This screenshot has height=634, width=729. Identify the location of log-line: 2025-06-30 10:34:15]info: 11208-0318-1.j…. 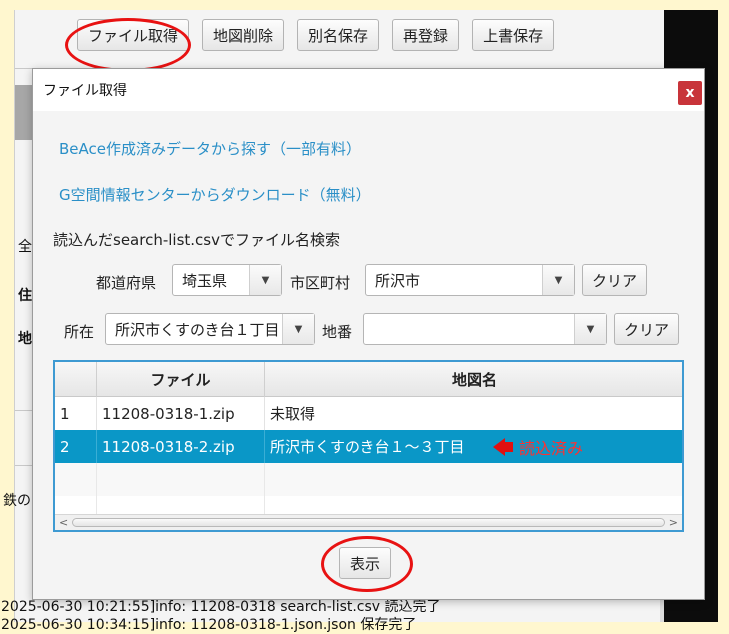
(209, 625).